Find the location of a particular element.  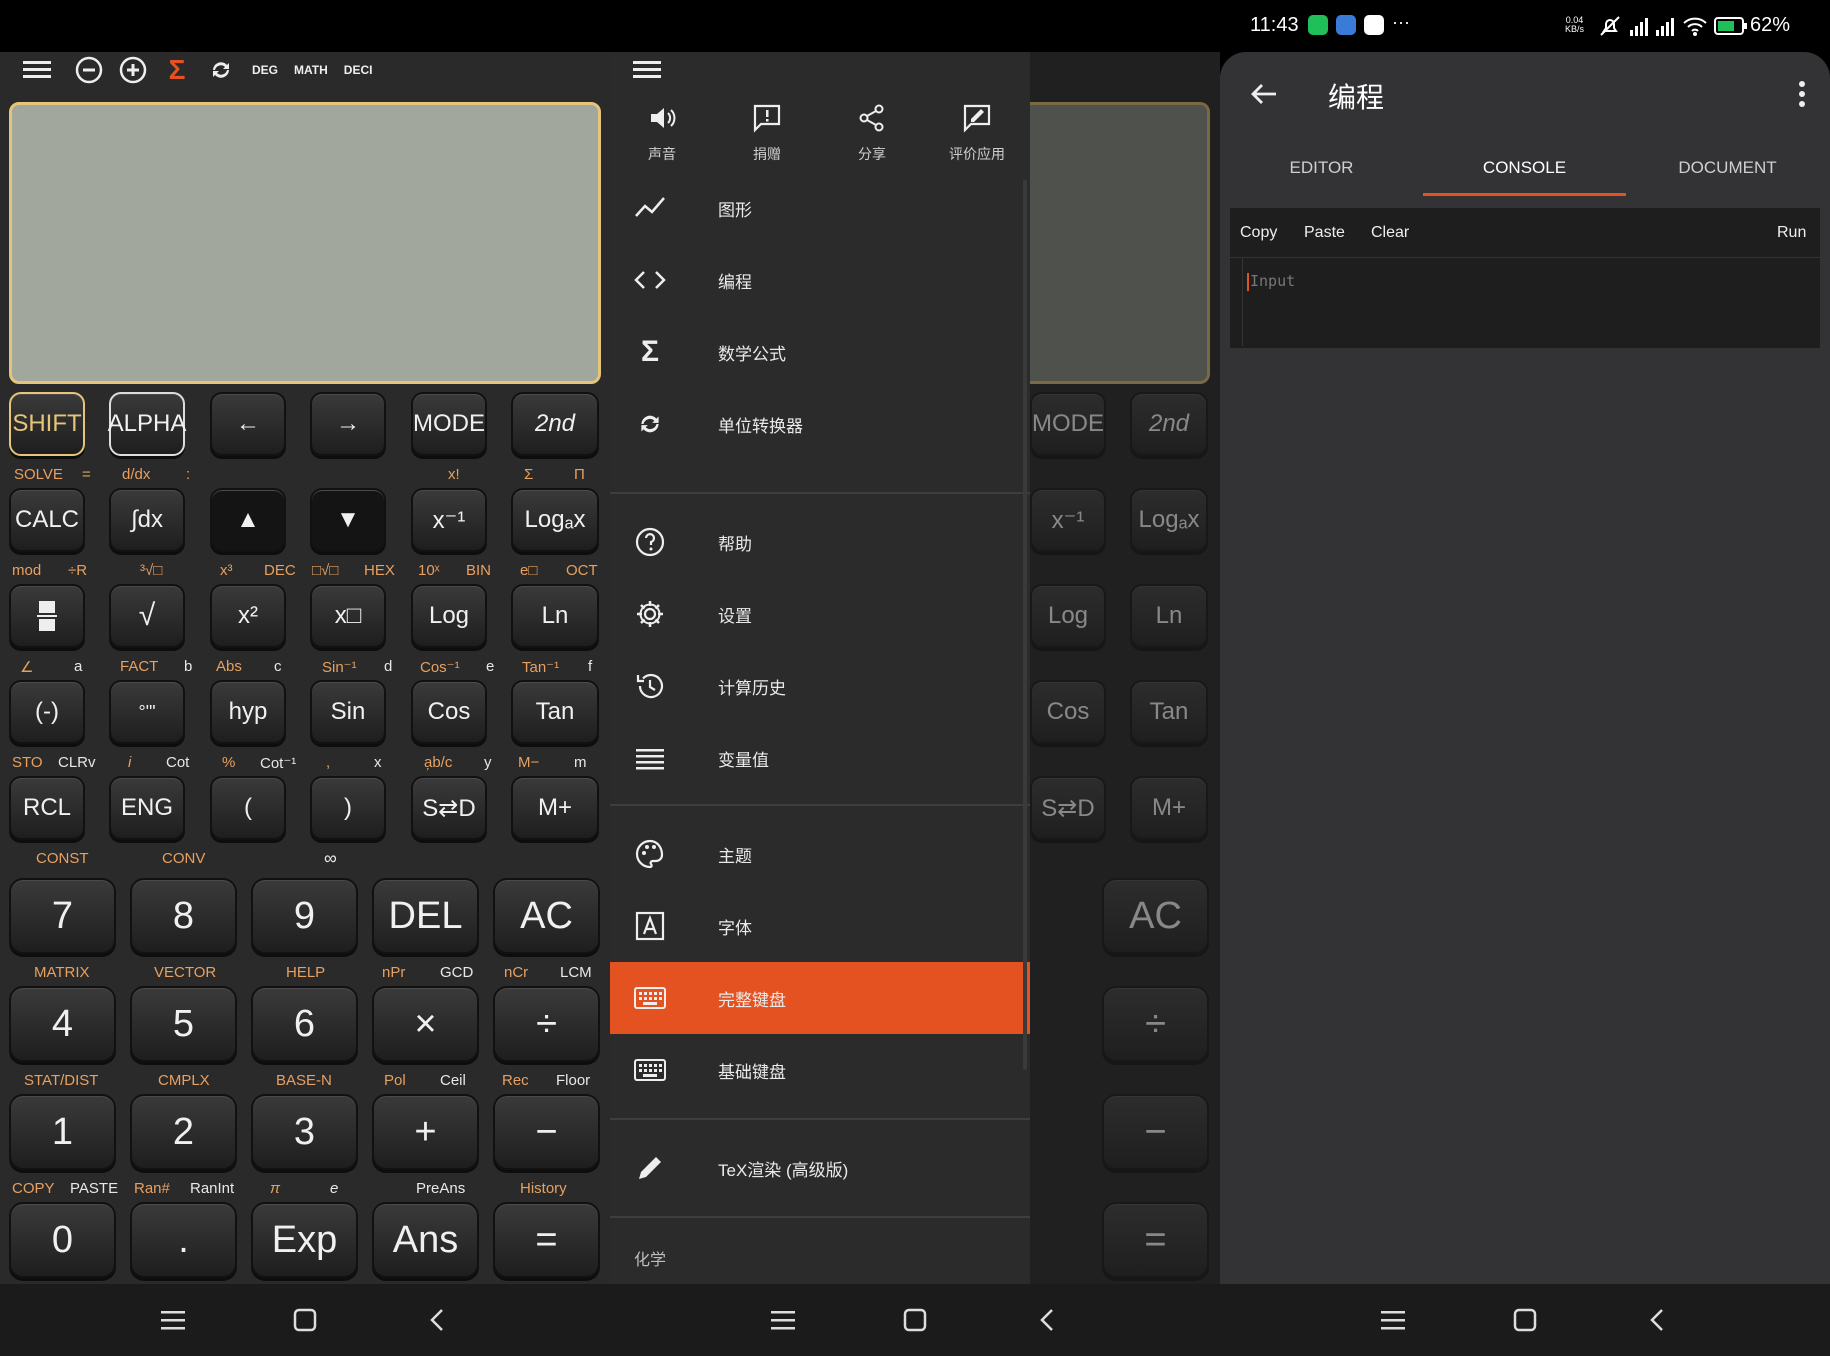

drawer-action-rate: 评价应用 is located at coordinates (977, 132).